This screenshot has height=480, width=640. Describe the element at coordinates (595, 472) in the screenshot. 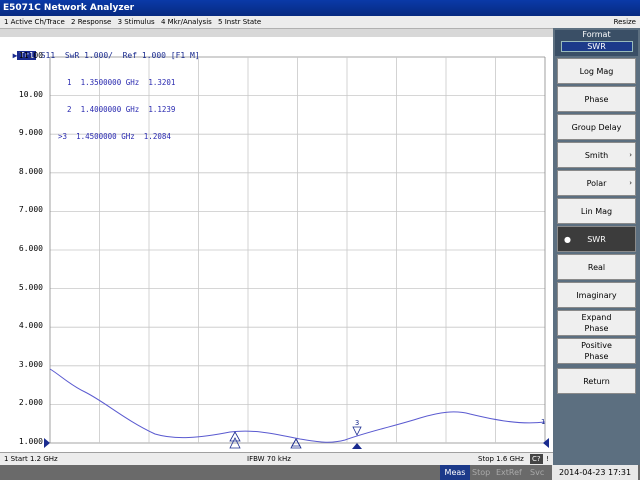

I see `datetime: 2014-04-23 17:31` at that location.